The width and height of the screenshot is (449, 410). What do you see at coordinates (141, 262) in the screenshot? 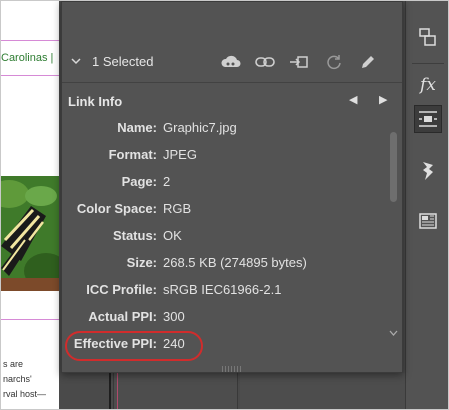
I see `info-label: Size:` at bounding box center [141, 262].